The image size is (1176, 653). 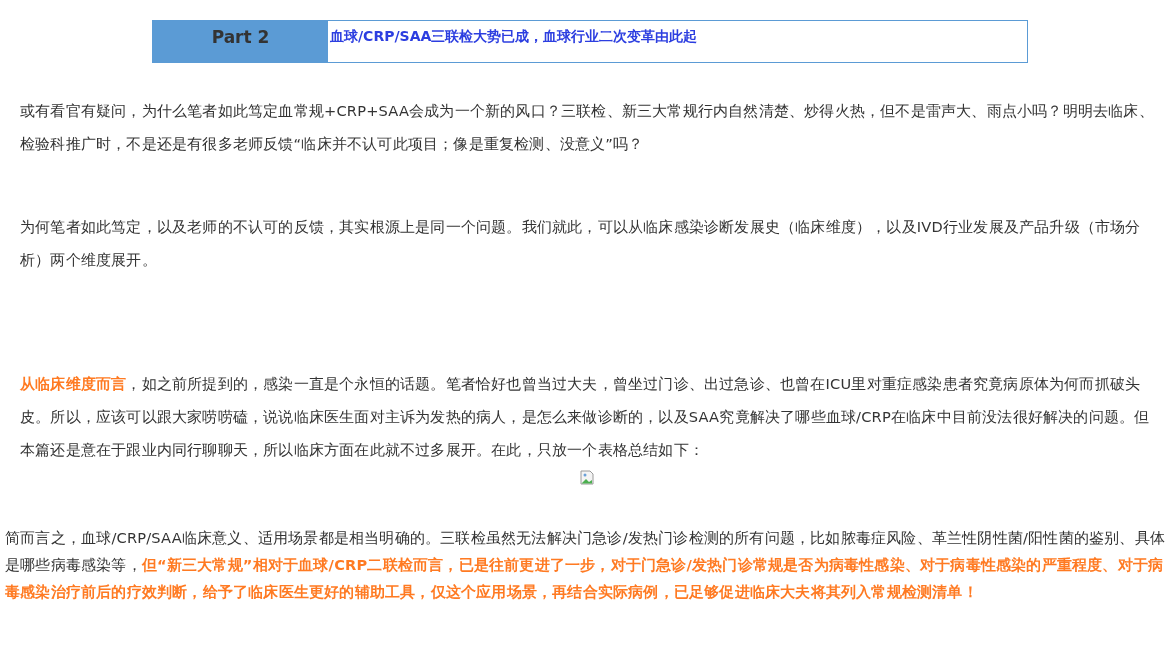 What do you see at coordinates (585, 565) in the screenshot?
I see `summary-paragraph: 简而言之，血球/CRP/SAA临床意义、适用场景都是相当明确的。三联检虽然无法解决门急诊/发热门诊检测的所有问题，比如脓毒症风险、革兰性阴性菌/阳性菌的鉴别、具体是哪些病毒感染等，但“新三大常规”相对于血球/CRP二联检而言，已是往前更进了一步，对于门急诊/发热门诊常规是否为病毒性感染、对于病毒性感染的严重程度、对于病毒感染治疗前后的疗效判断，给予了临床医生更好的辅助工具，仅这个应用场景，再结合实际病例，已足够促进临床大夫将其列入常规检测清单！` at bounding box center [585, 565].